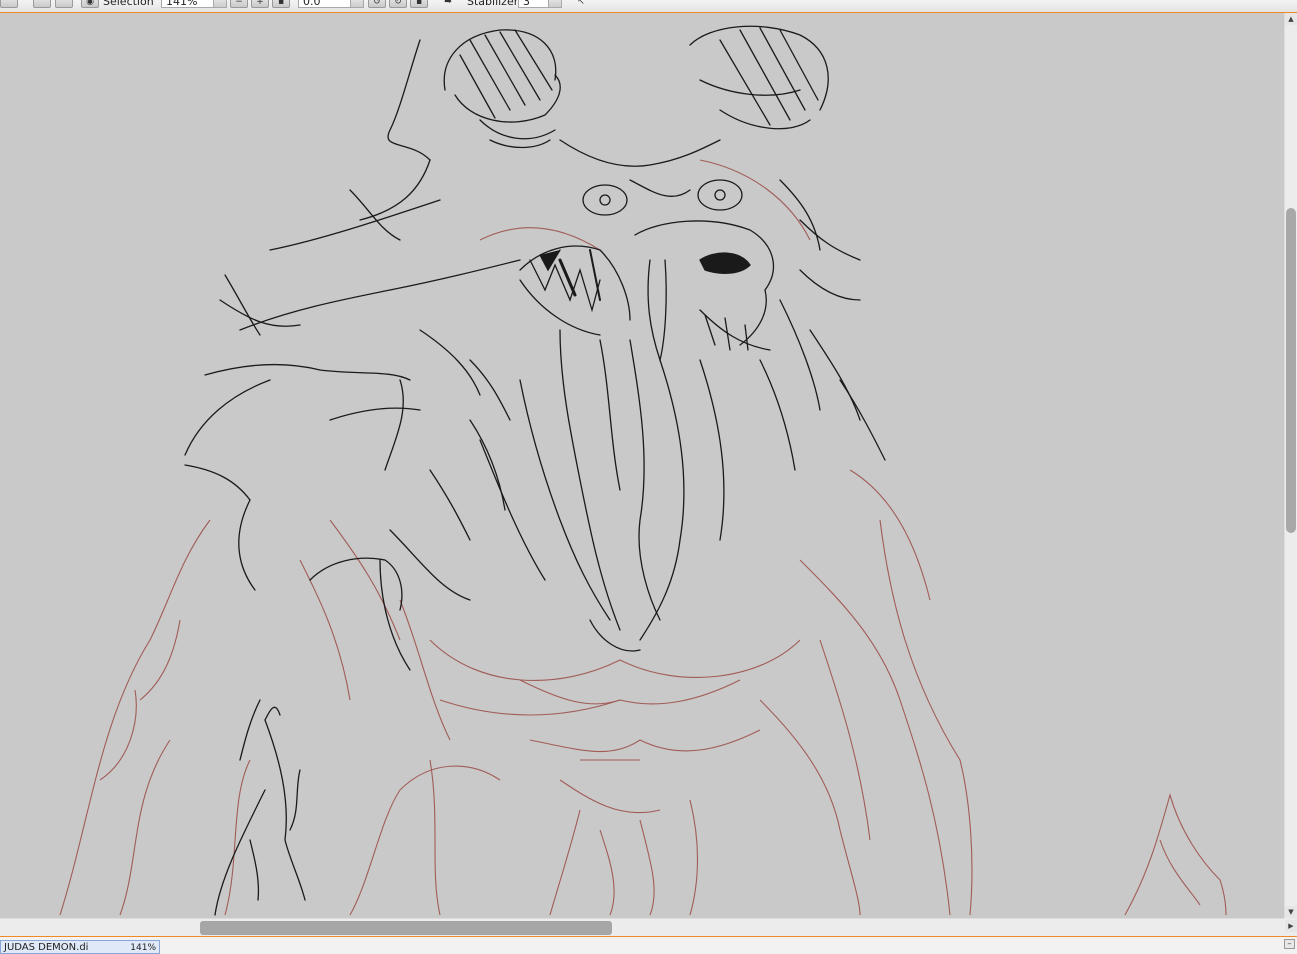 Image resolution: width=1297 pixels, height=954 pixels. I want to click on scrollbar-corner: ▶, so click(1290, 927).